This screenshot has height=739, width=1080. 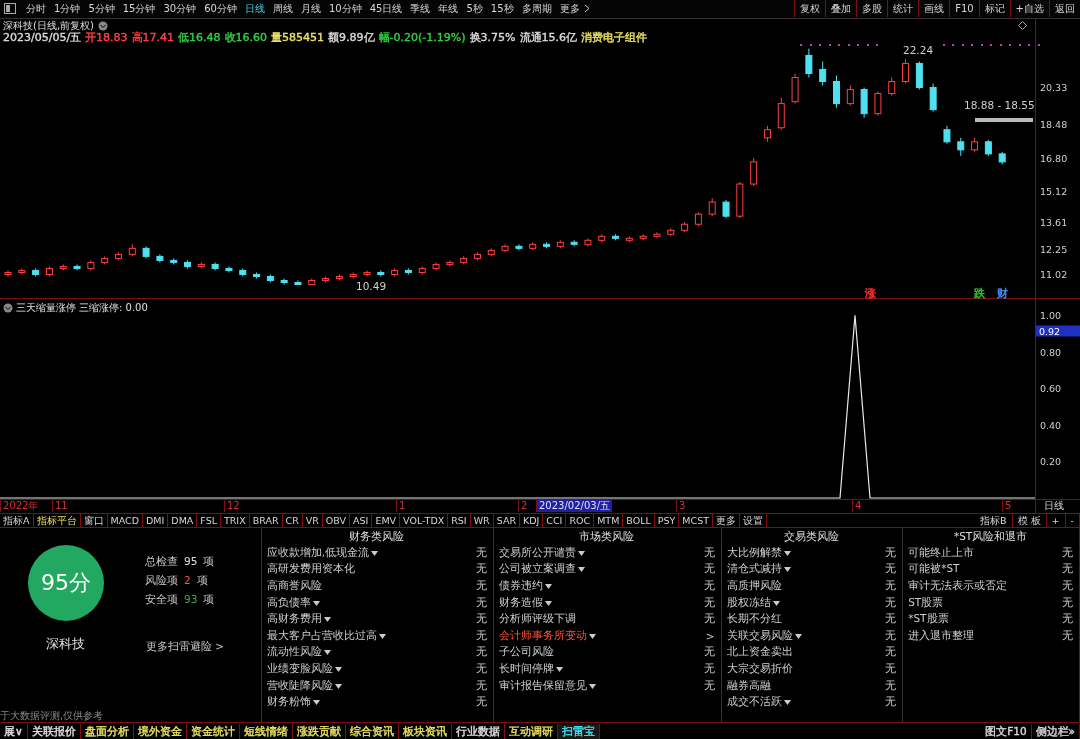 What do you see at coordinates (14, 731) in the screenshot?
I see `bottom-tab: 展∨` at bounding box center [14, 731].